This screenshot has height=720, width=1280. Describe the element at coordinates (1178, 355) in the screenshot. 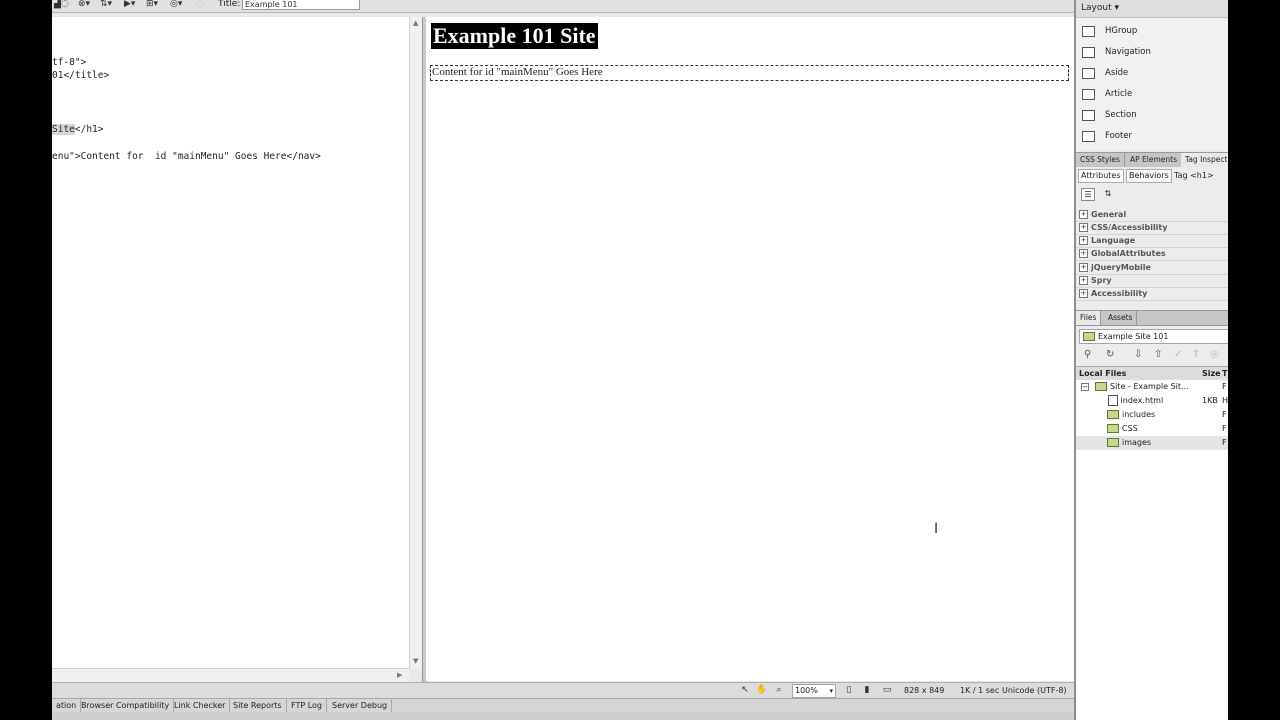

I see `check-out-icon: ✓` at that location.